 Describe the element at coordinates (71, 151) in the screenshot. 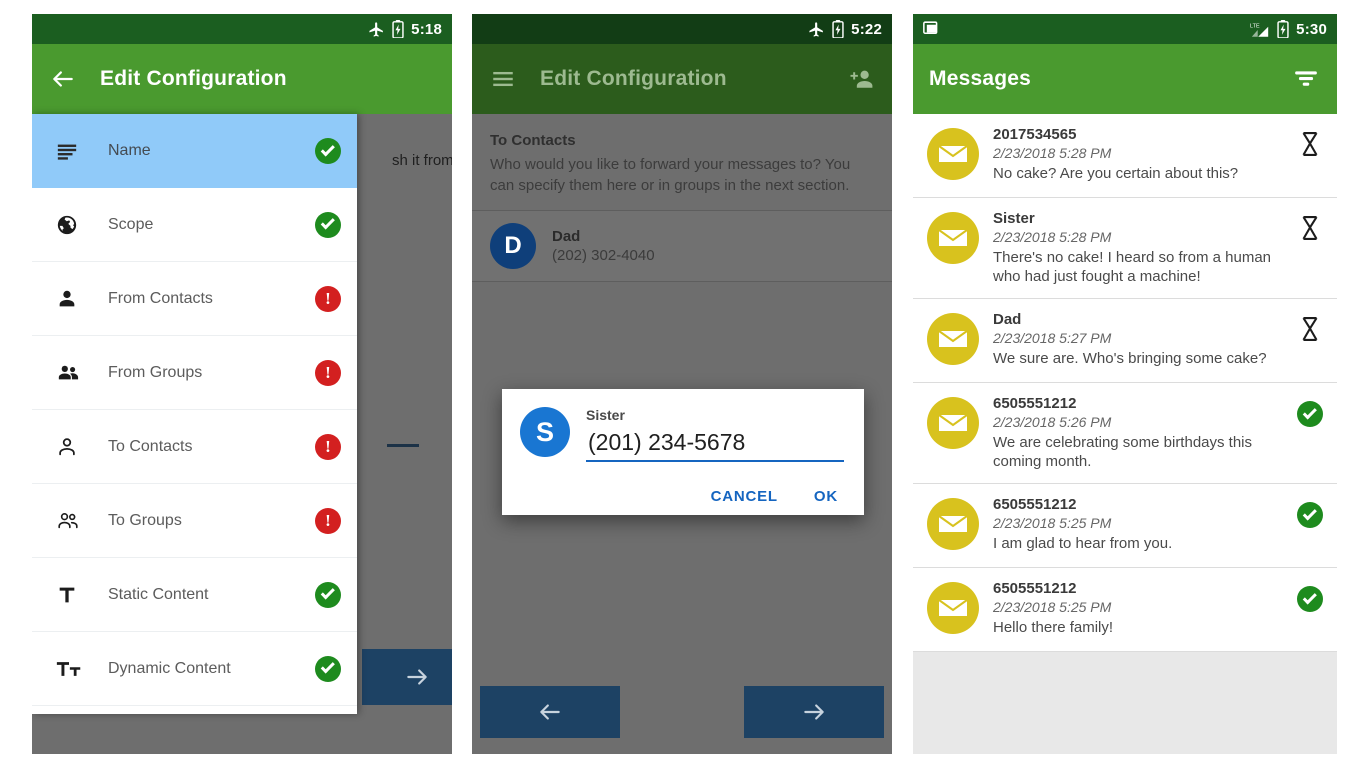

I see `name-lines-icon` at that location.